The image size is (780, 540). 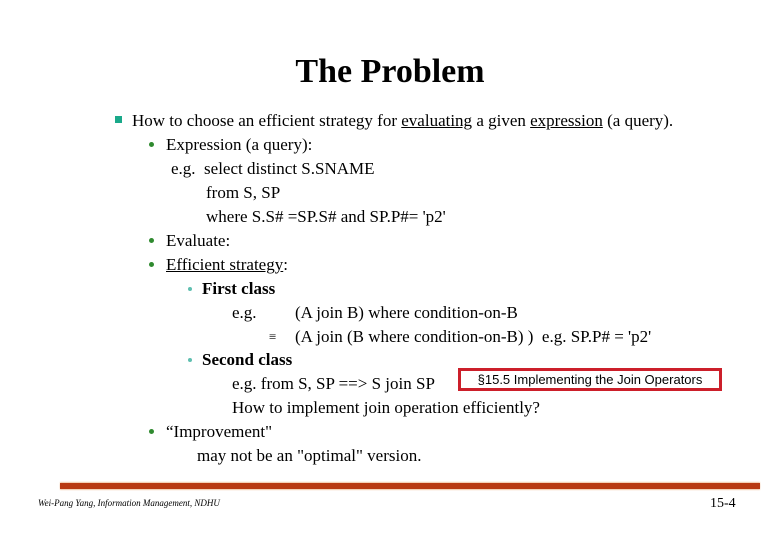 What do you see at coordinates (501, 120) in the screenshot?
I see `main-bullet-mid: a given` at bounding box center [501, 120].